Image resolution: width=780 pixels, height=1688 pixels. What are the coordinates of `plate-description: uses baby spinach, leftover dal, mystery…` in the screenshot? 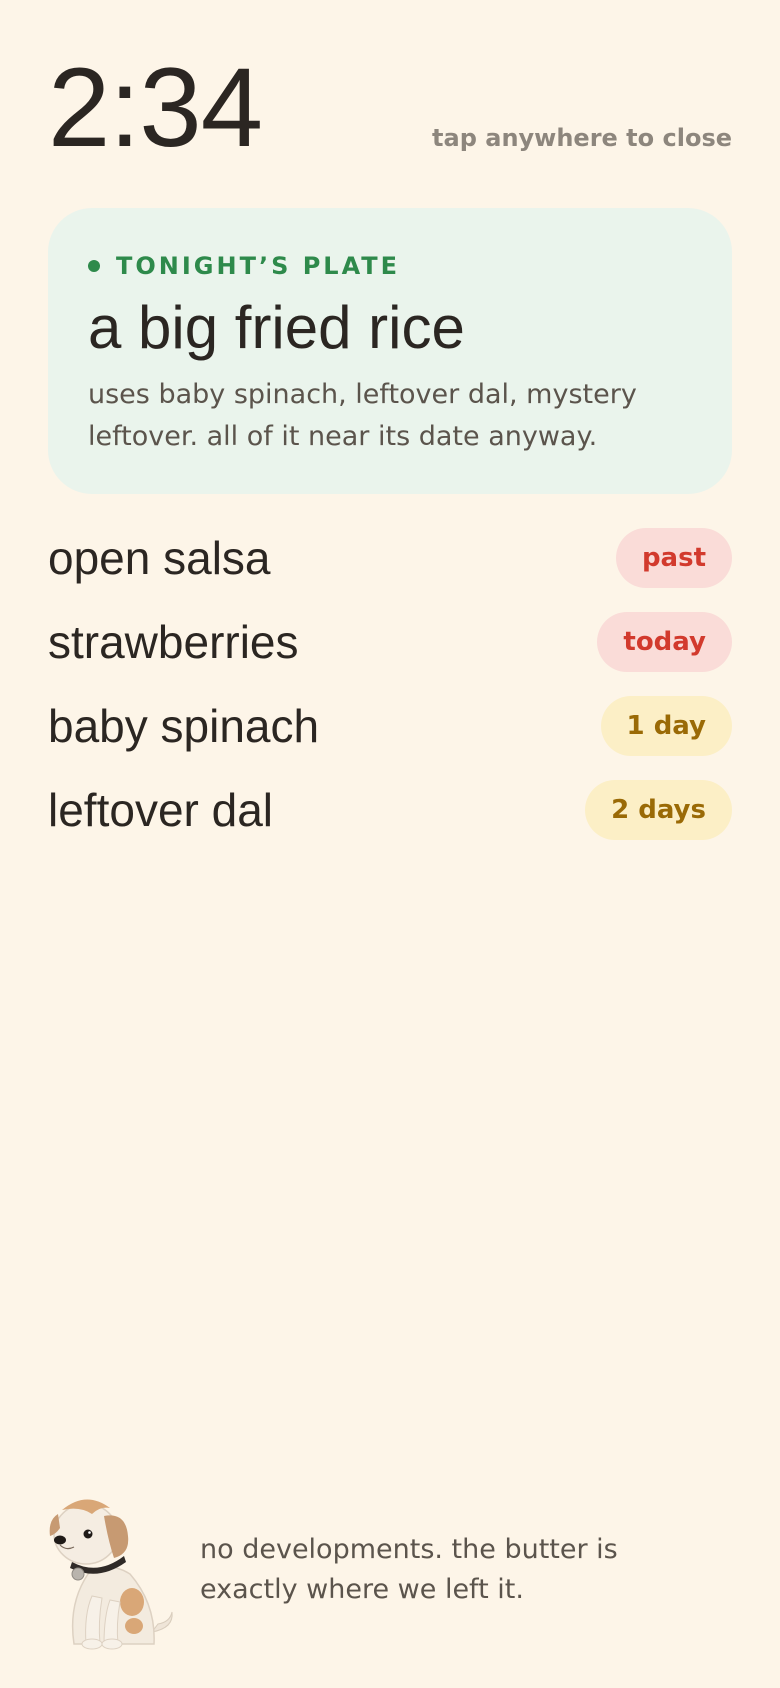 It's located at (362, 415).